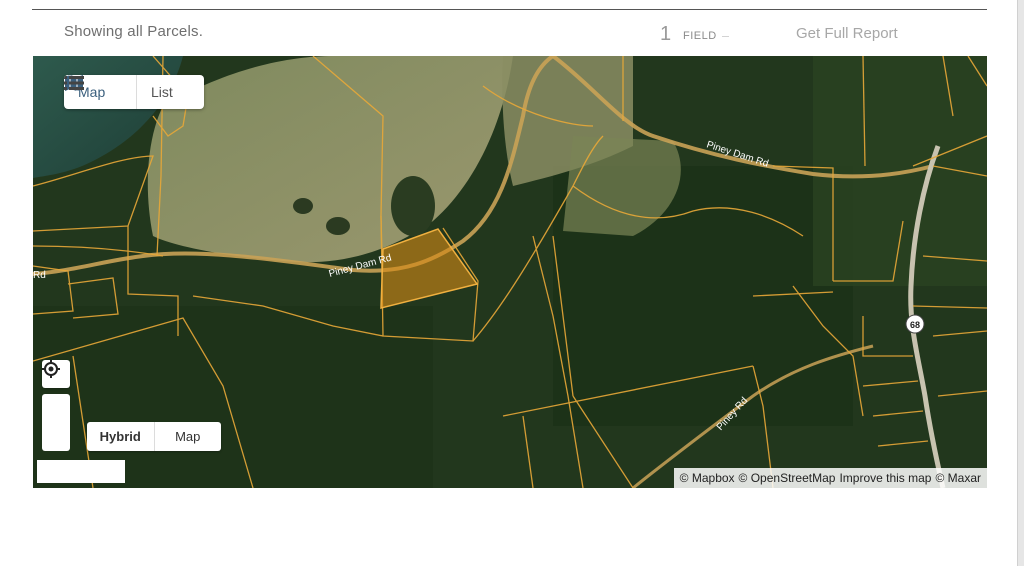 The image size is (1024, 566). I want to click on field-label: FIELD, so click(700, 36).